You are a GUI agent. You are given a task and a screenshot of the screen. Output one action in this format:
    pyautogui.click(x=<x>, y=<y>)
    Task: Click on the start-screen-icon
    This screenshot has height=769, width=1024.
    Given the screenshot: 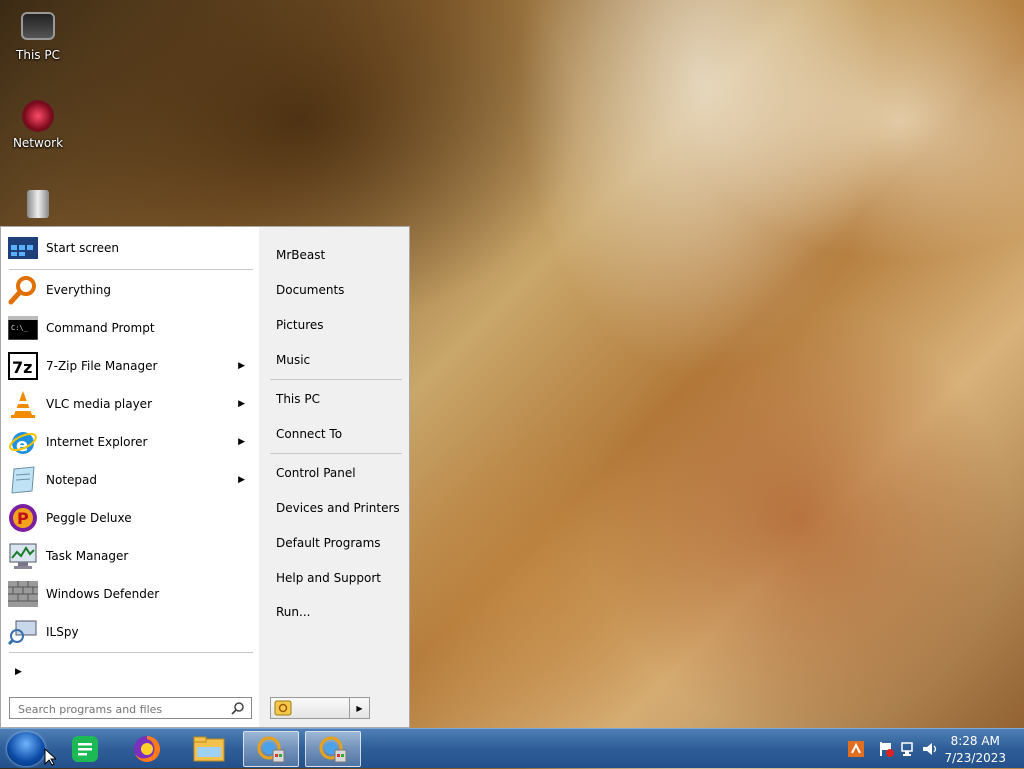 What is the action you would take?
    pyautogui.click(x=23, y=248)
    